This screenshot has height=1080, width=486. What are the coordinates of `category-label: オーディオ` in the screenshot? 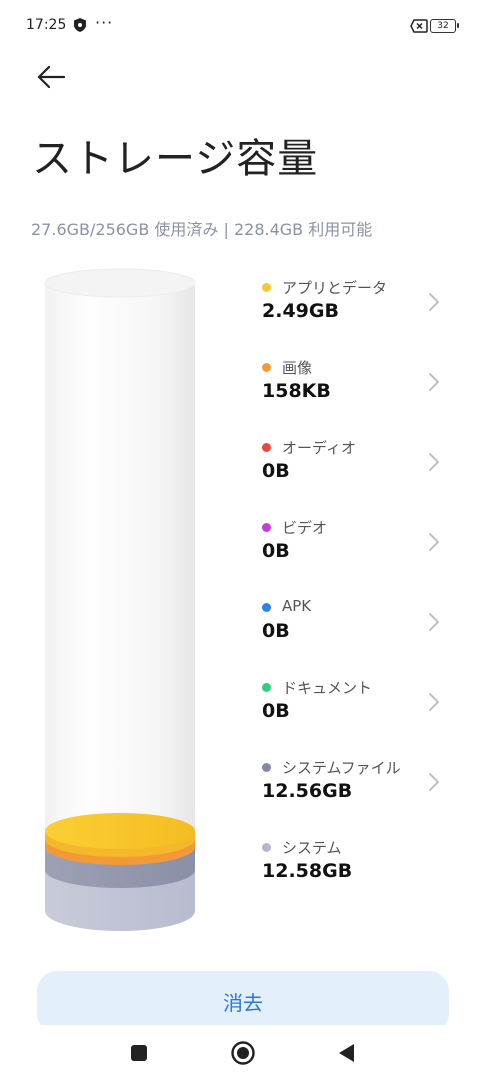 It's located at (319, 448).